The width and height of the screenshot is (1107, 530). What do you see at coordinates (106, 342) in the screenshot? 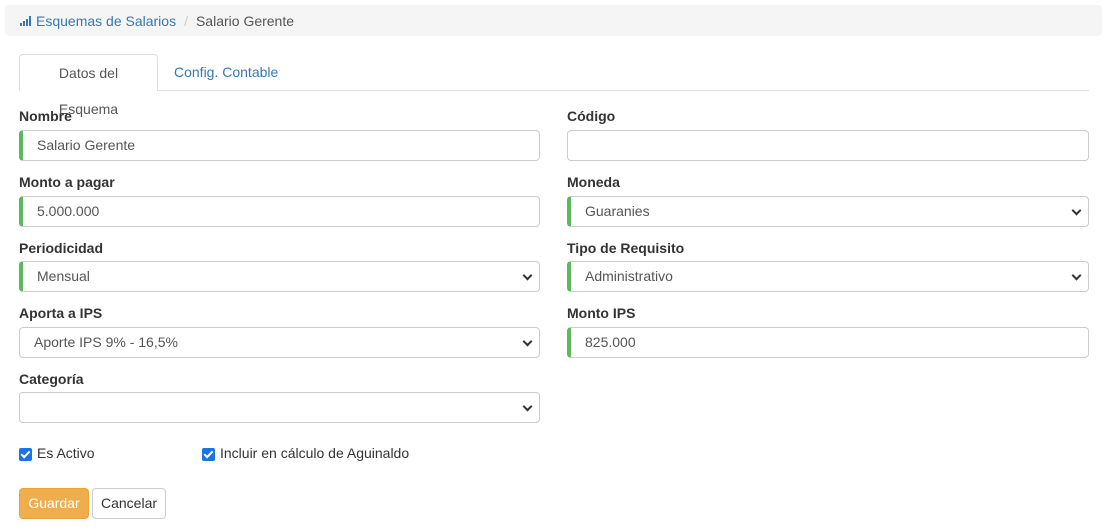
I see `aporta-ips-selected: Aporte IPS 9% - 16,5%` at bounding box center [106, 342].